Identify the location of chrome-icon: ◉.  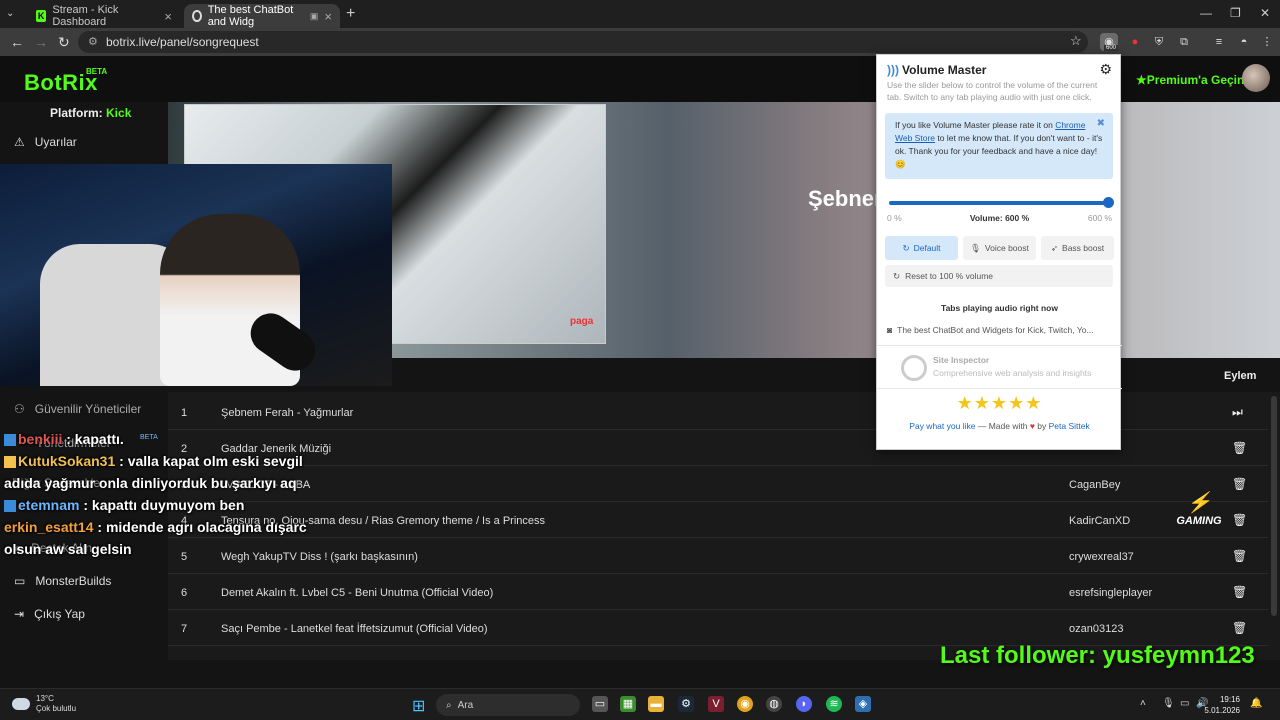
(745, 704).